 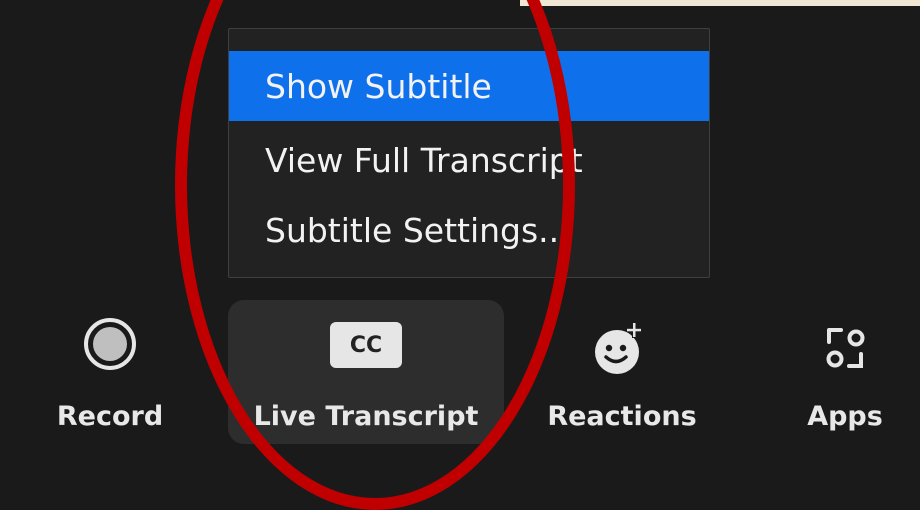 What do you see at coordinates (845, 348) in the screenshot?
I see `apps-icon` at bounding box center [845, 348].